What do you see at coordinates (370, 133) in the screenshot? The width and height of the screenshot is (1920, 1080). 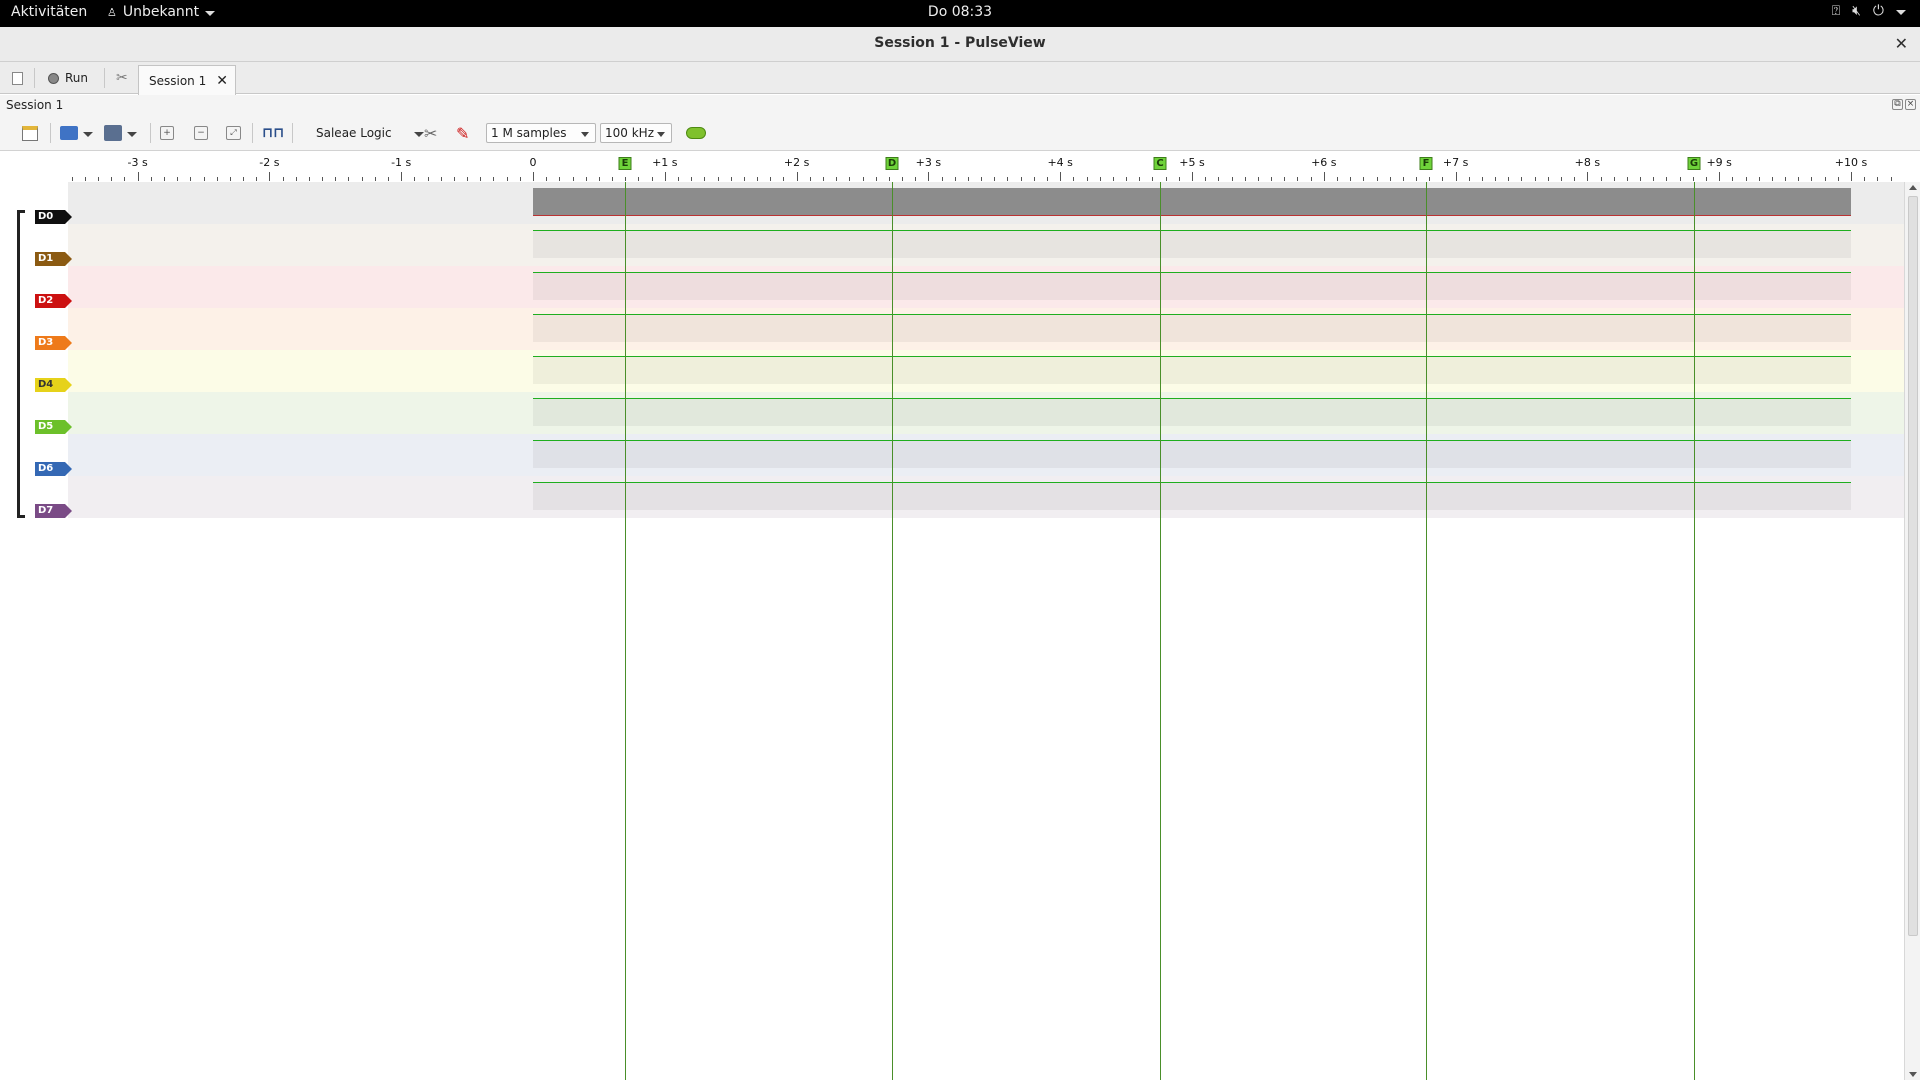 I see `device-selector: Saleae Logic` at bounding box center [370, 133].